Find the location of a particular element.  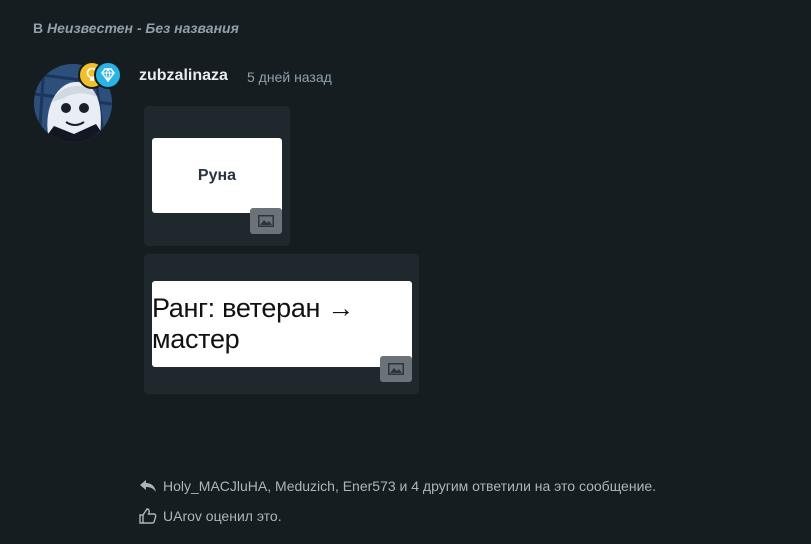

post-timestamp: 5 дней назад is located at coordinates (289, 77).